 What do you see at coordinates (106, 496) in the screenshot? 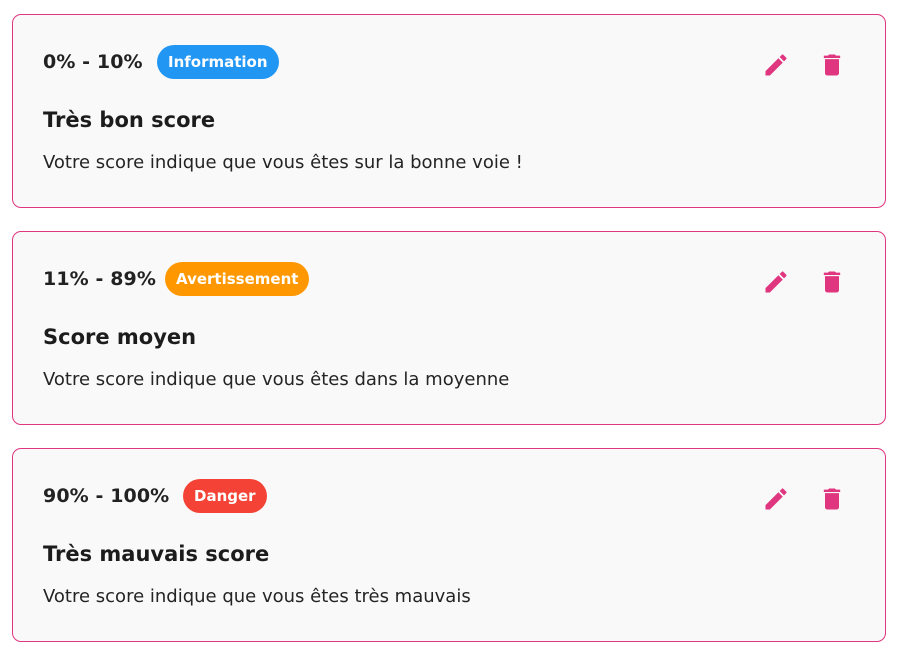
I see `score-range: 90% - 100%` at bounding box center [106, 496].